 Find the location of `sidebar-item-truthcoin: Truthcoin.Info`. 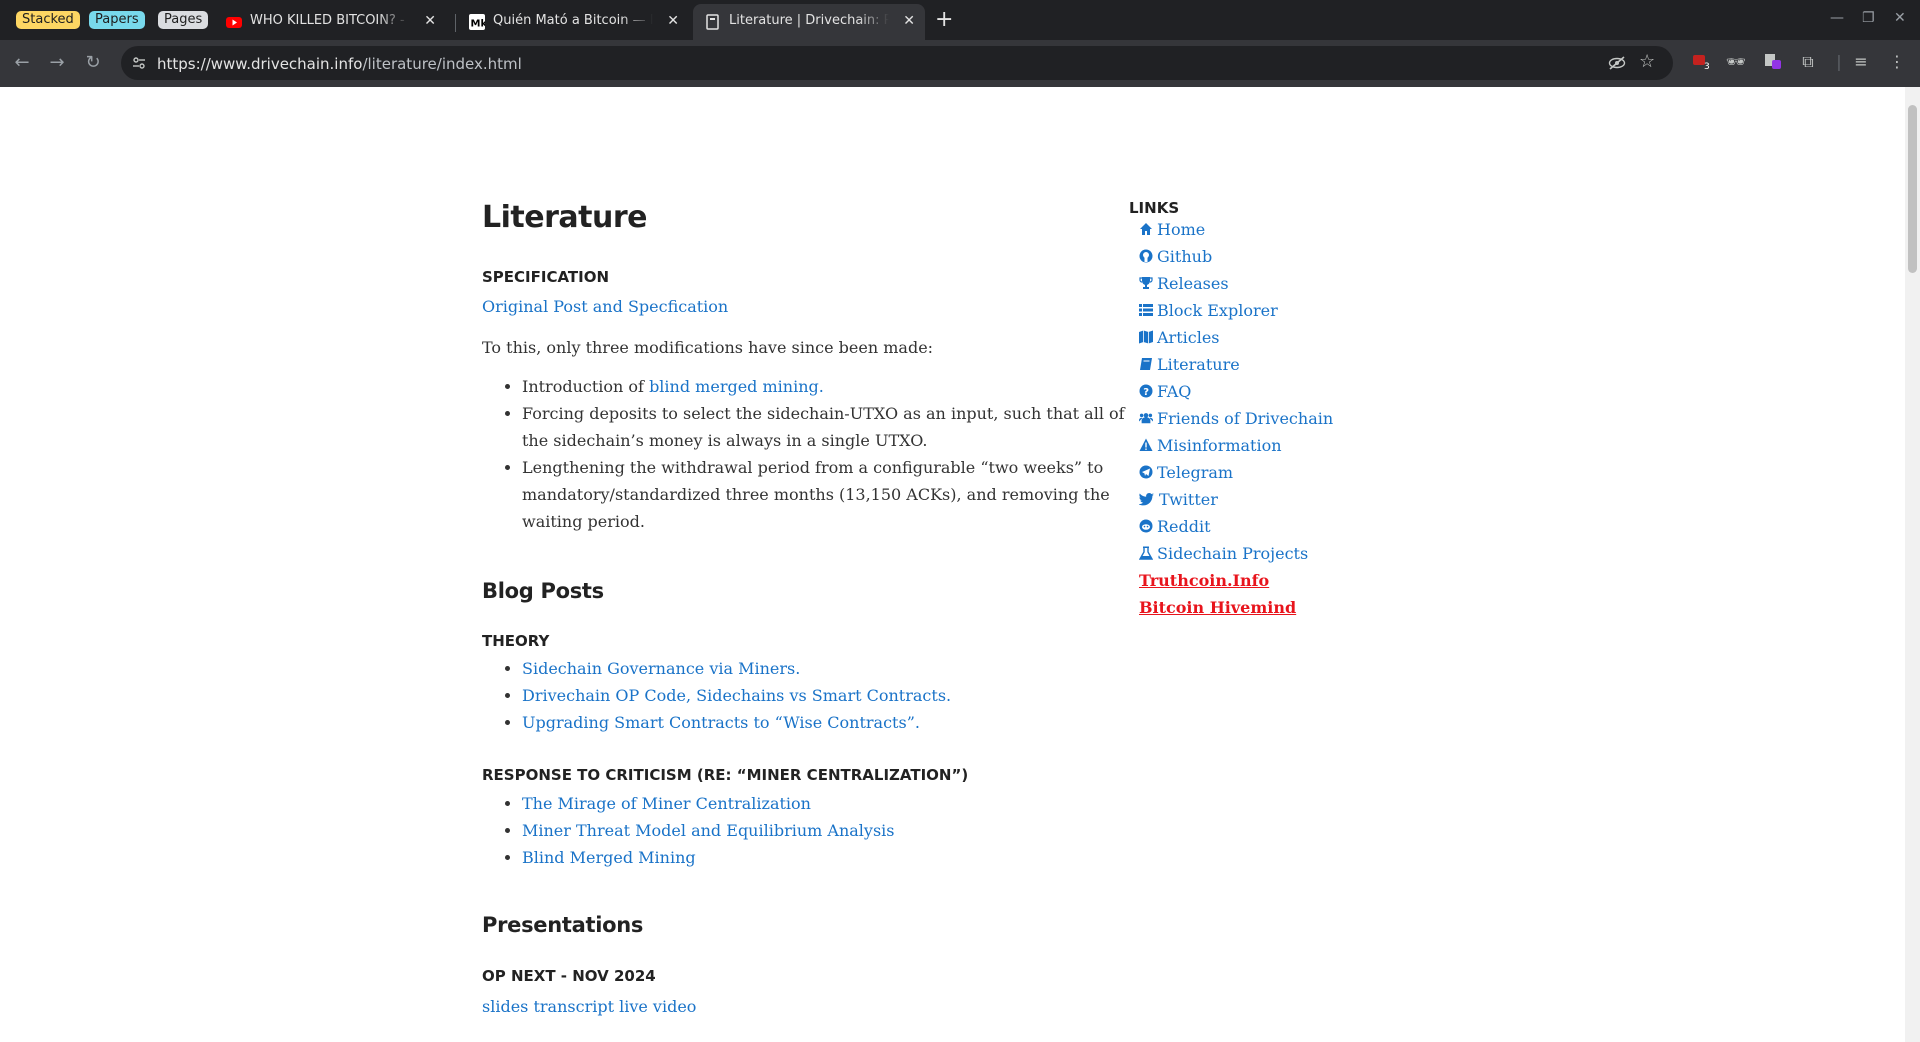

sidebar-item-truthcoin: Truthcoin.Info is located at coordinates (1236, 580).